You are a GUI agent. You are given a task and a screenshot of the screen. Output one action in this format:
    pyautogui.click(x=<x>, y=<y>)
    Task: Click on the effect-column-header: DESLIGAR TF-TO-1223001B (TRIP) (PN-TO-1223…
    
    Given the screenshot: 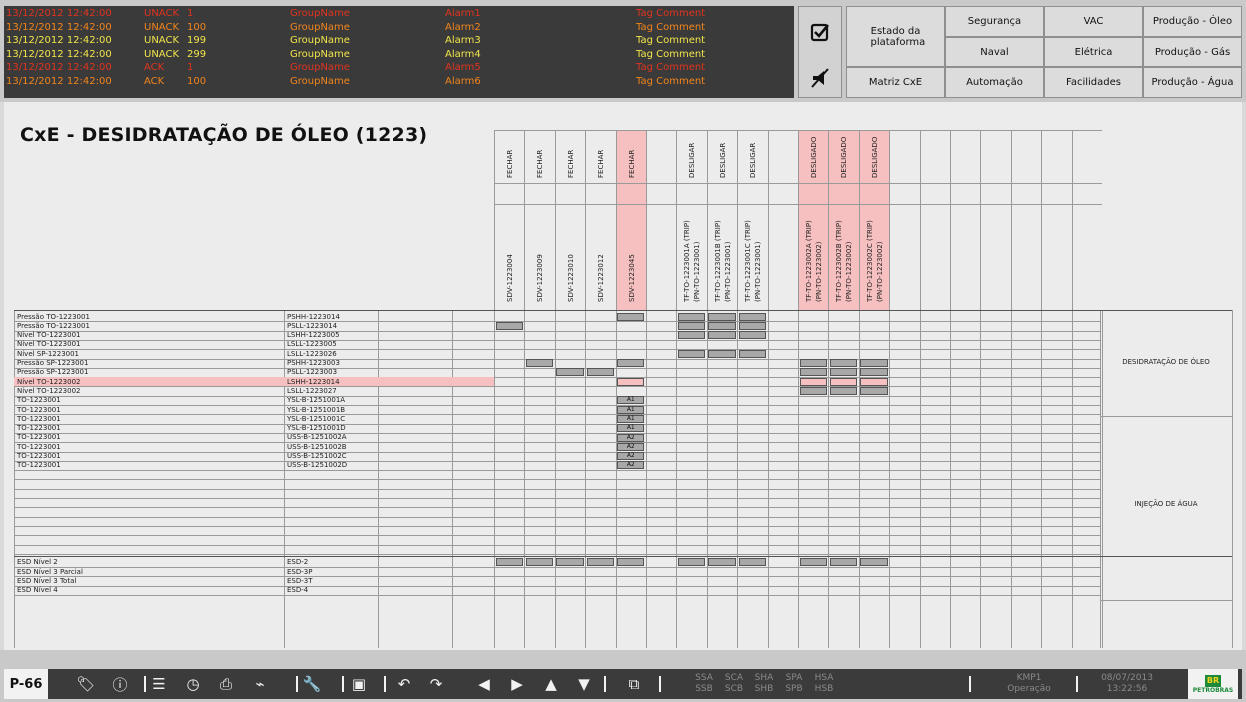 What is the action you would take?
    pyautogui.click(x=721, y=220)
    